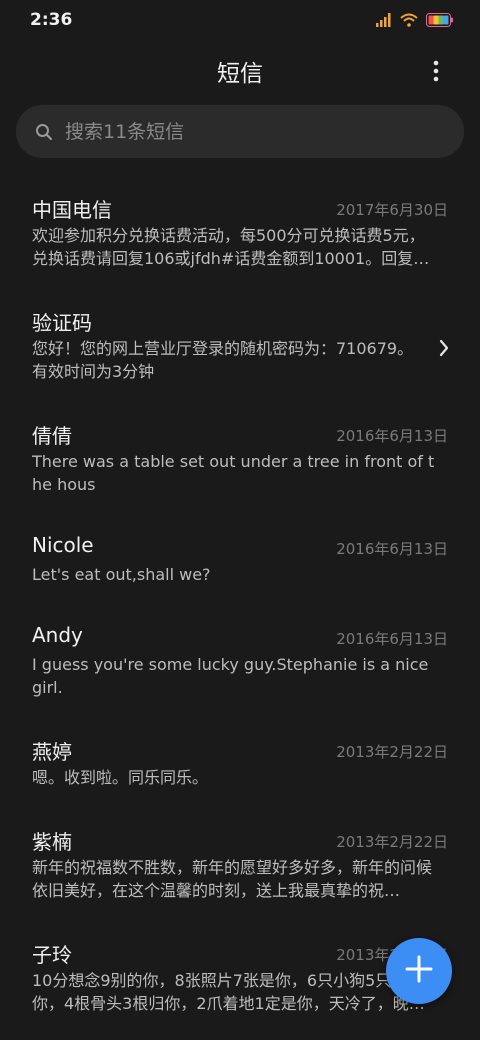 This screenshot has width=480, height=1040. I want to click on chevron-right-icon, so click(444, 348).